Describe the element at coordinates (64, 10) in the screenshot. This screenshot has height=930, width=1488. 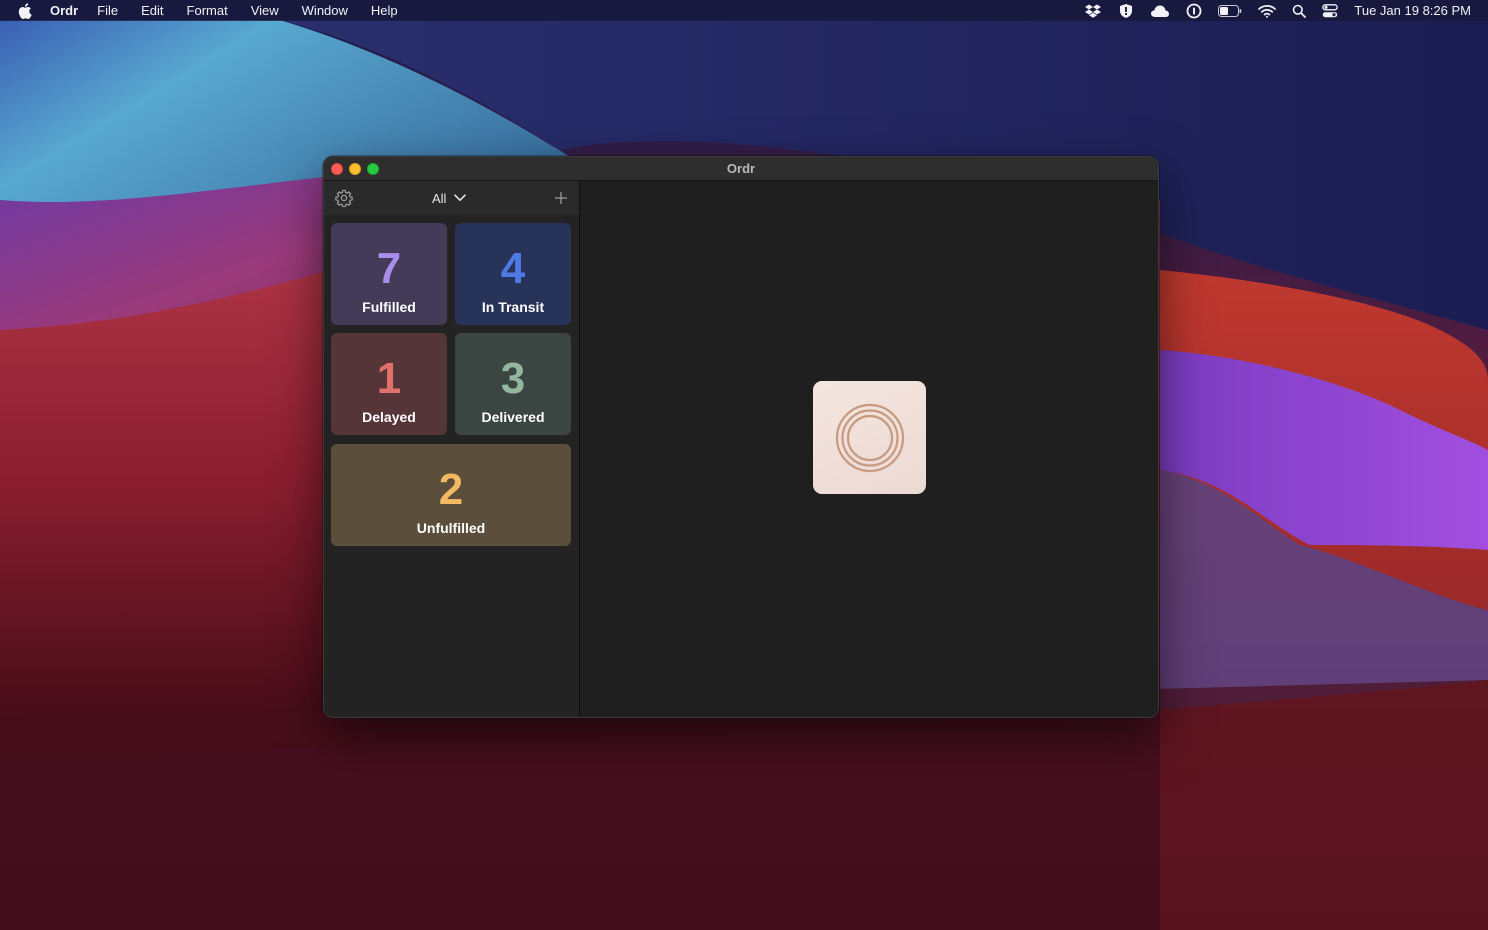
I see `menu-app-name: Ordr` at that location.